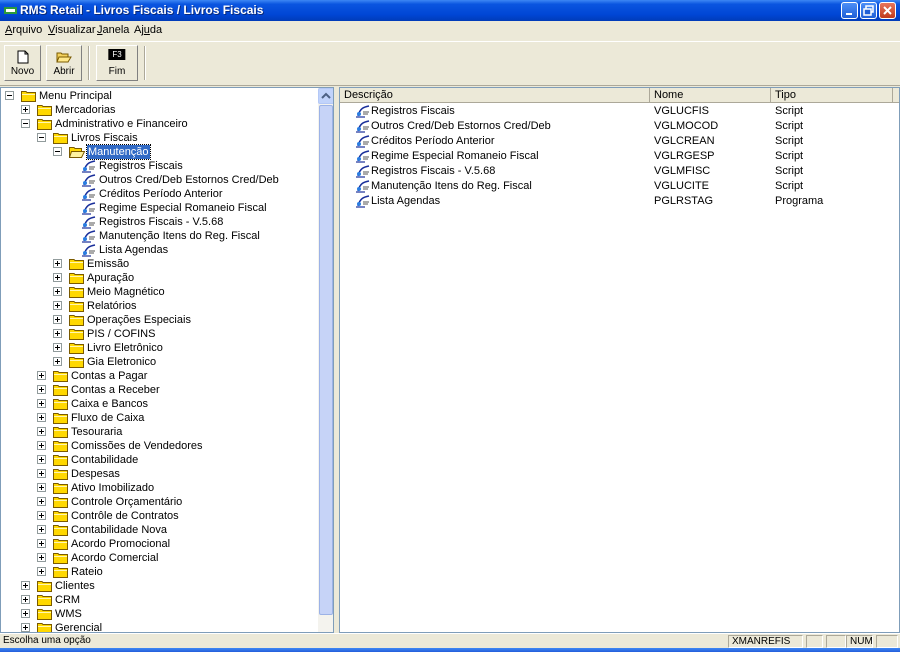  What do you see at coordinates (159, 432) in the screenshot?
I see `tree-node-admin-child: Tesouraria` at bounding box center [159, 432].